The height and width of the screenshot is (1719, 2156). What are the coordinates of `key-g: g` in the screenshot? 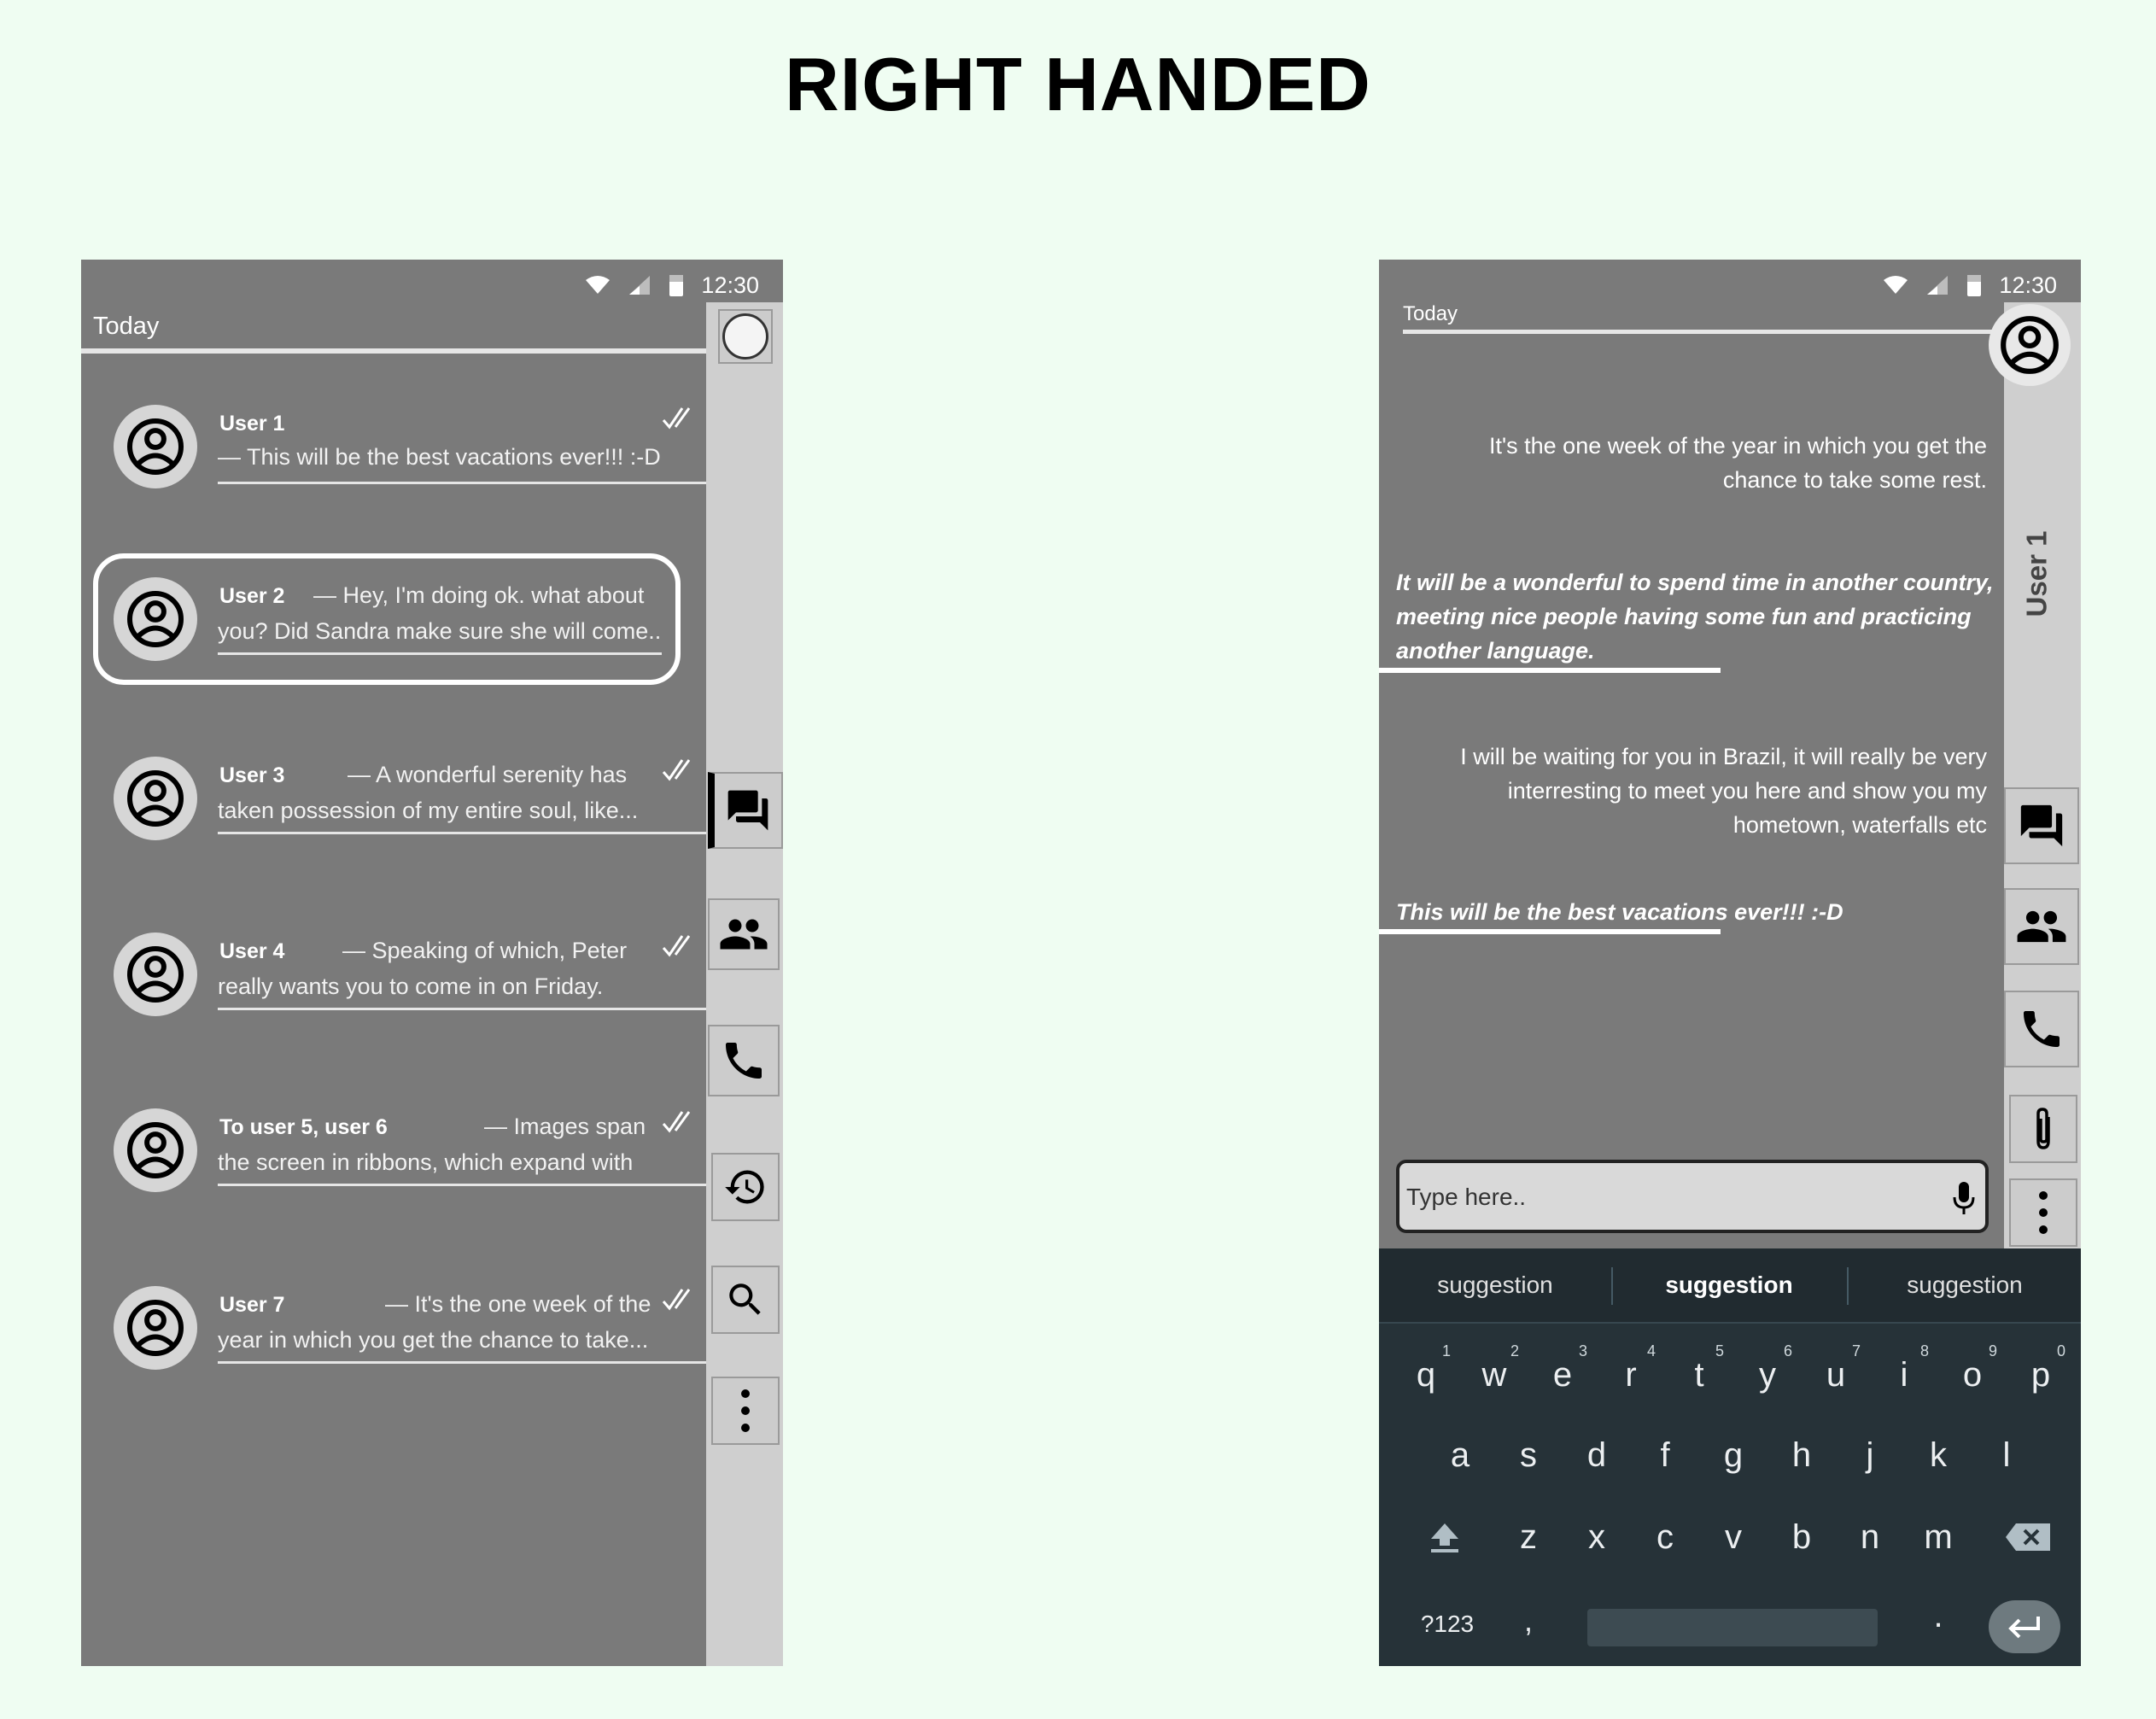 It's located at (1733, 1455).